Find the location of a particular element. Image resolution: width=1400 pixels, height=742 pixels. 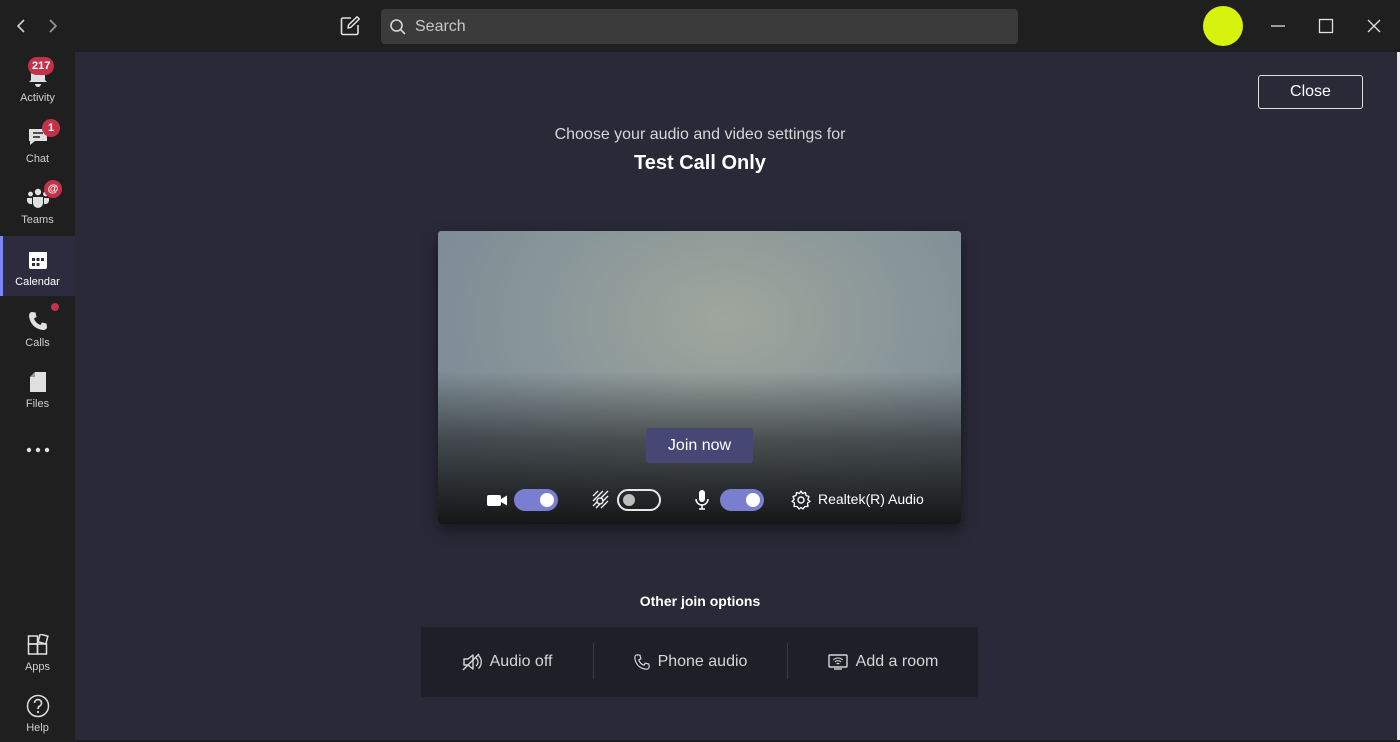

rail-item-apps: Apps is located at coordinates (37, 651).